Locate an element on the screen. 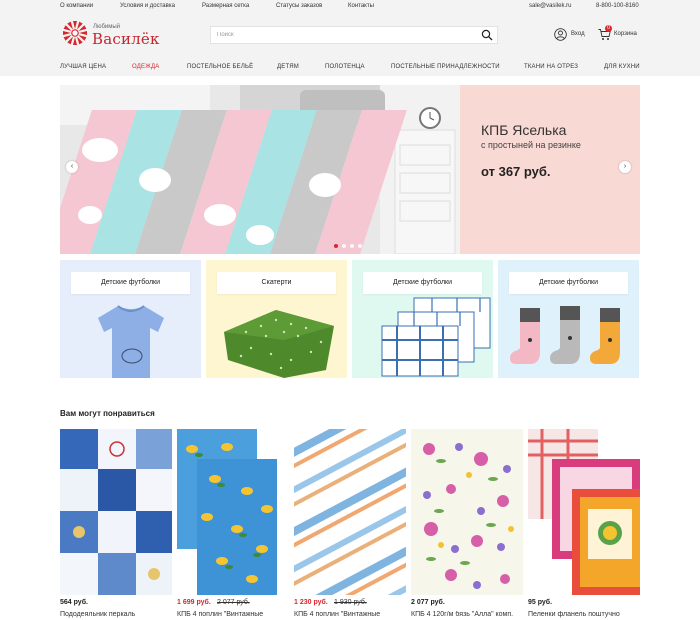 The height and width of the screenshot is (620, 700). product-name: КПБ 4 120г/м бязь "Алла" комп. is located at coordinates (470, 614).